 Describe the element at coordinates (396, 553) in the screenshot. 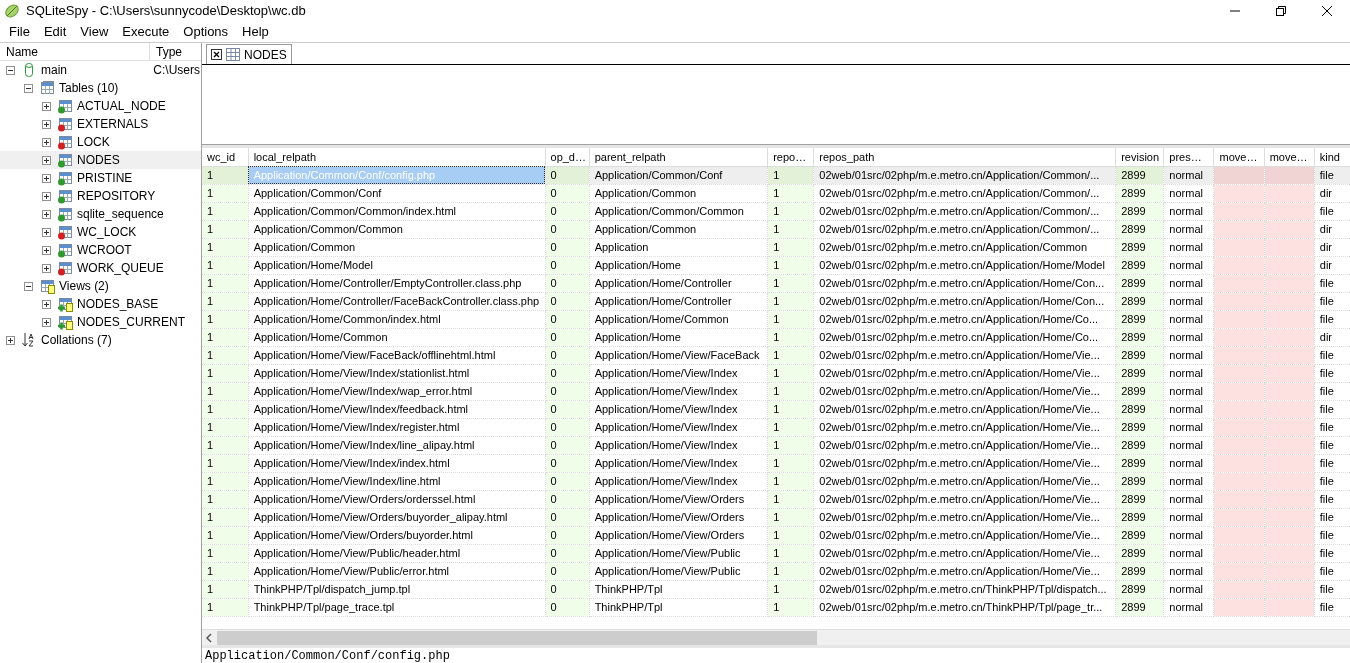

I see `table-cell: Application/Home/View/Public/header.html` at that location.